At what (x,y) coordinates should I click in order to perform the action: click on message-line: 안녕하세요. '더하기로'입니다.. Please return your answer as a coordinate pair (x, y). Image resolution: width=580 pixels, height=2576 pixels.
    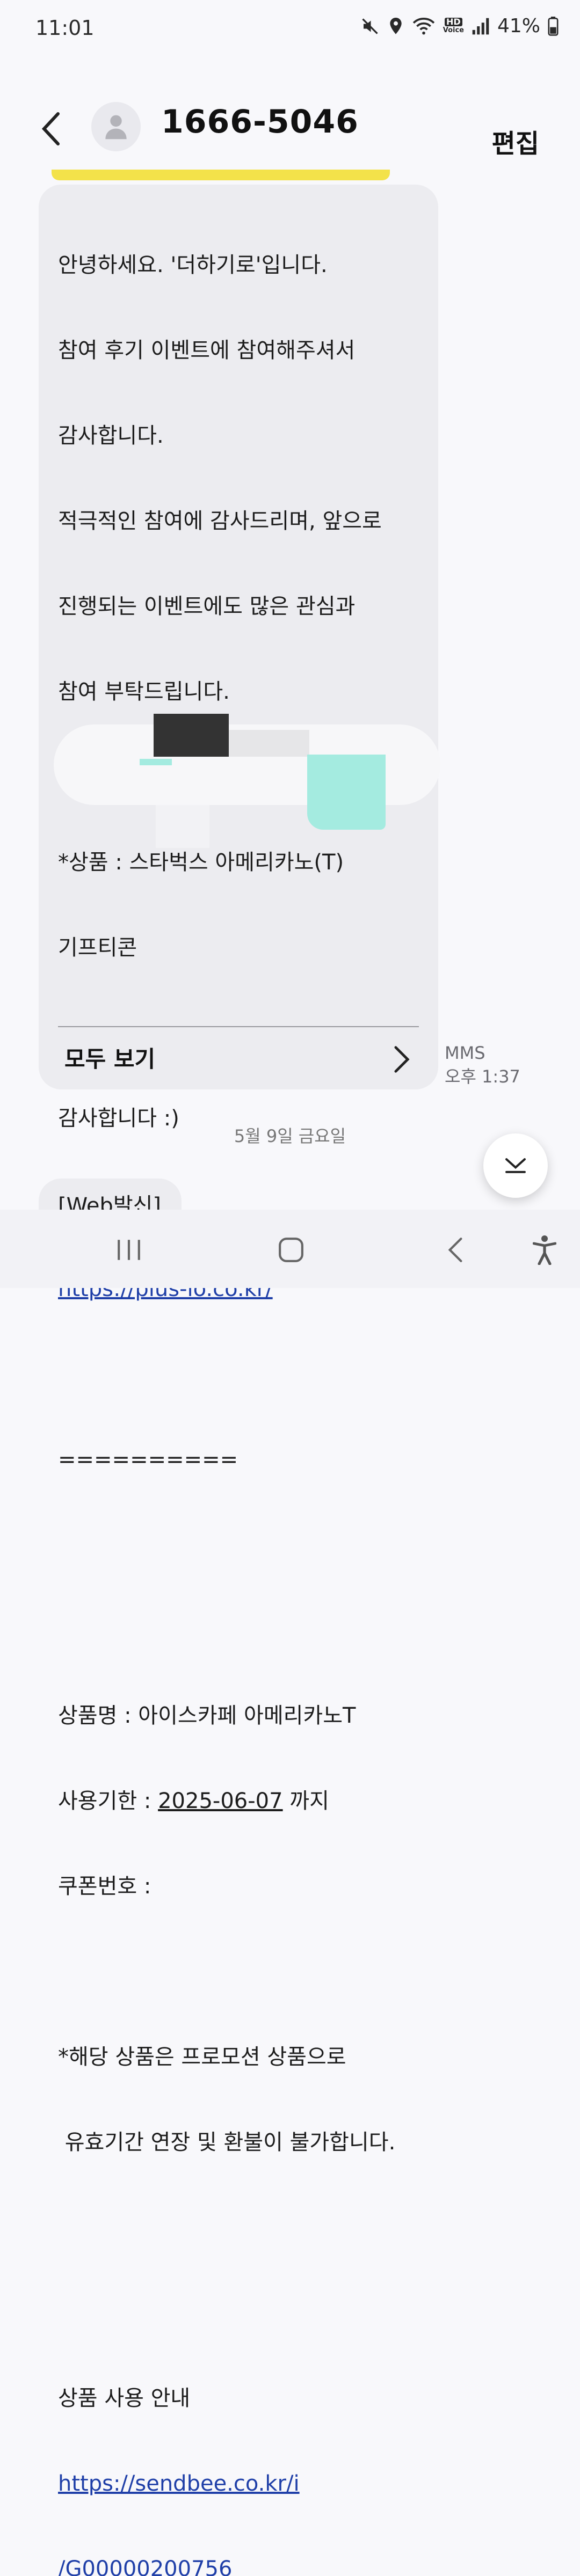
    Looking at the image, I should click on (193, 265).